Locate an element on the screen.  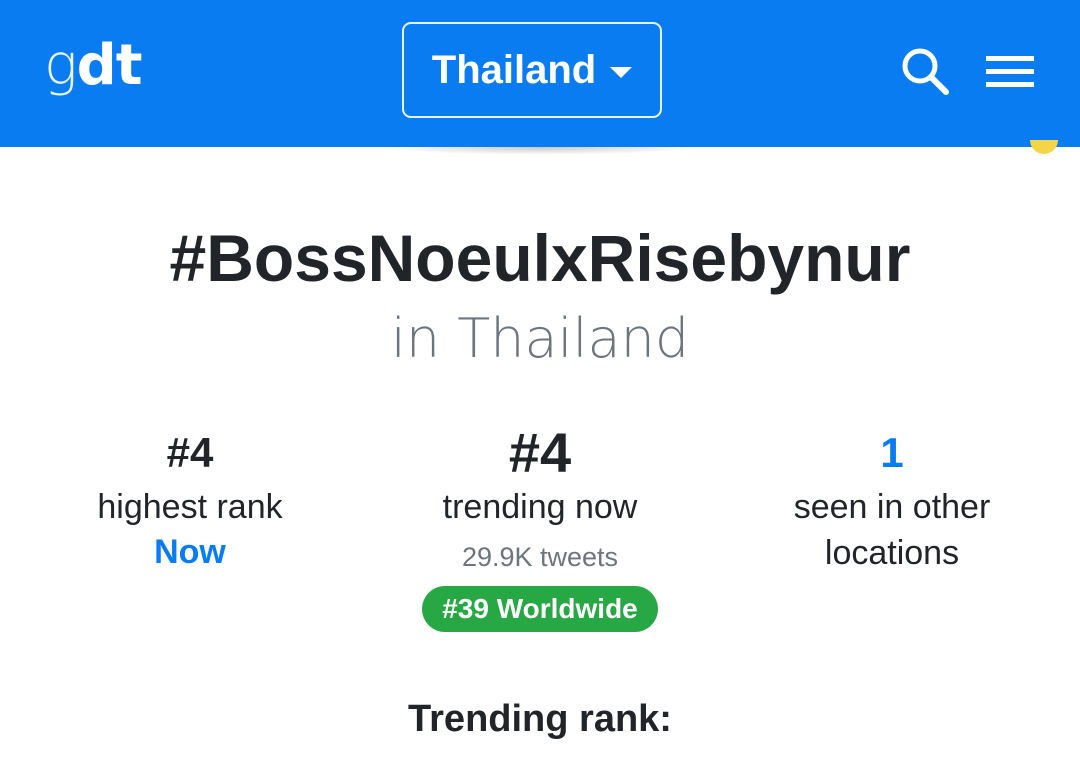
search-icon is located at coordinates (925, 71).